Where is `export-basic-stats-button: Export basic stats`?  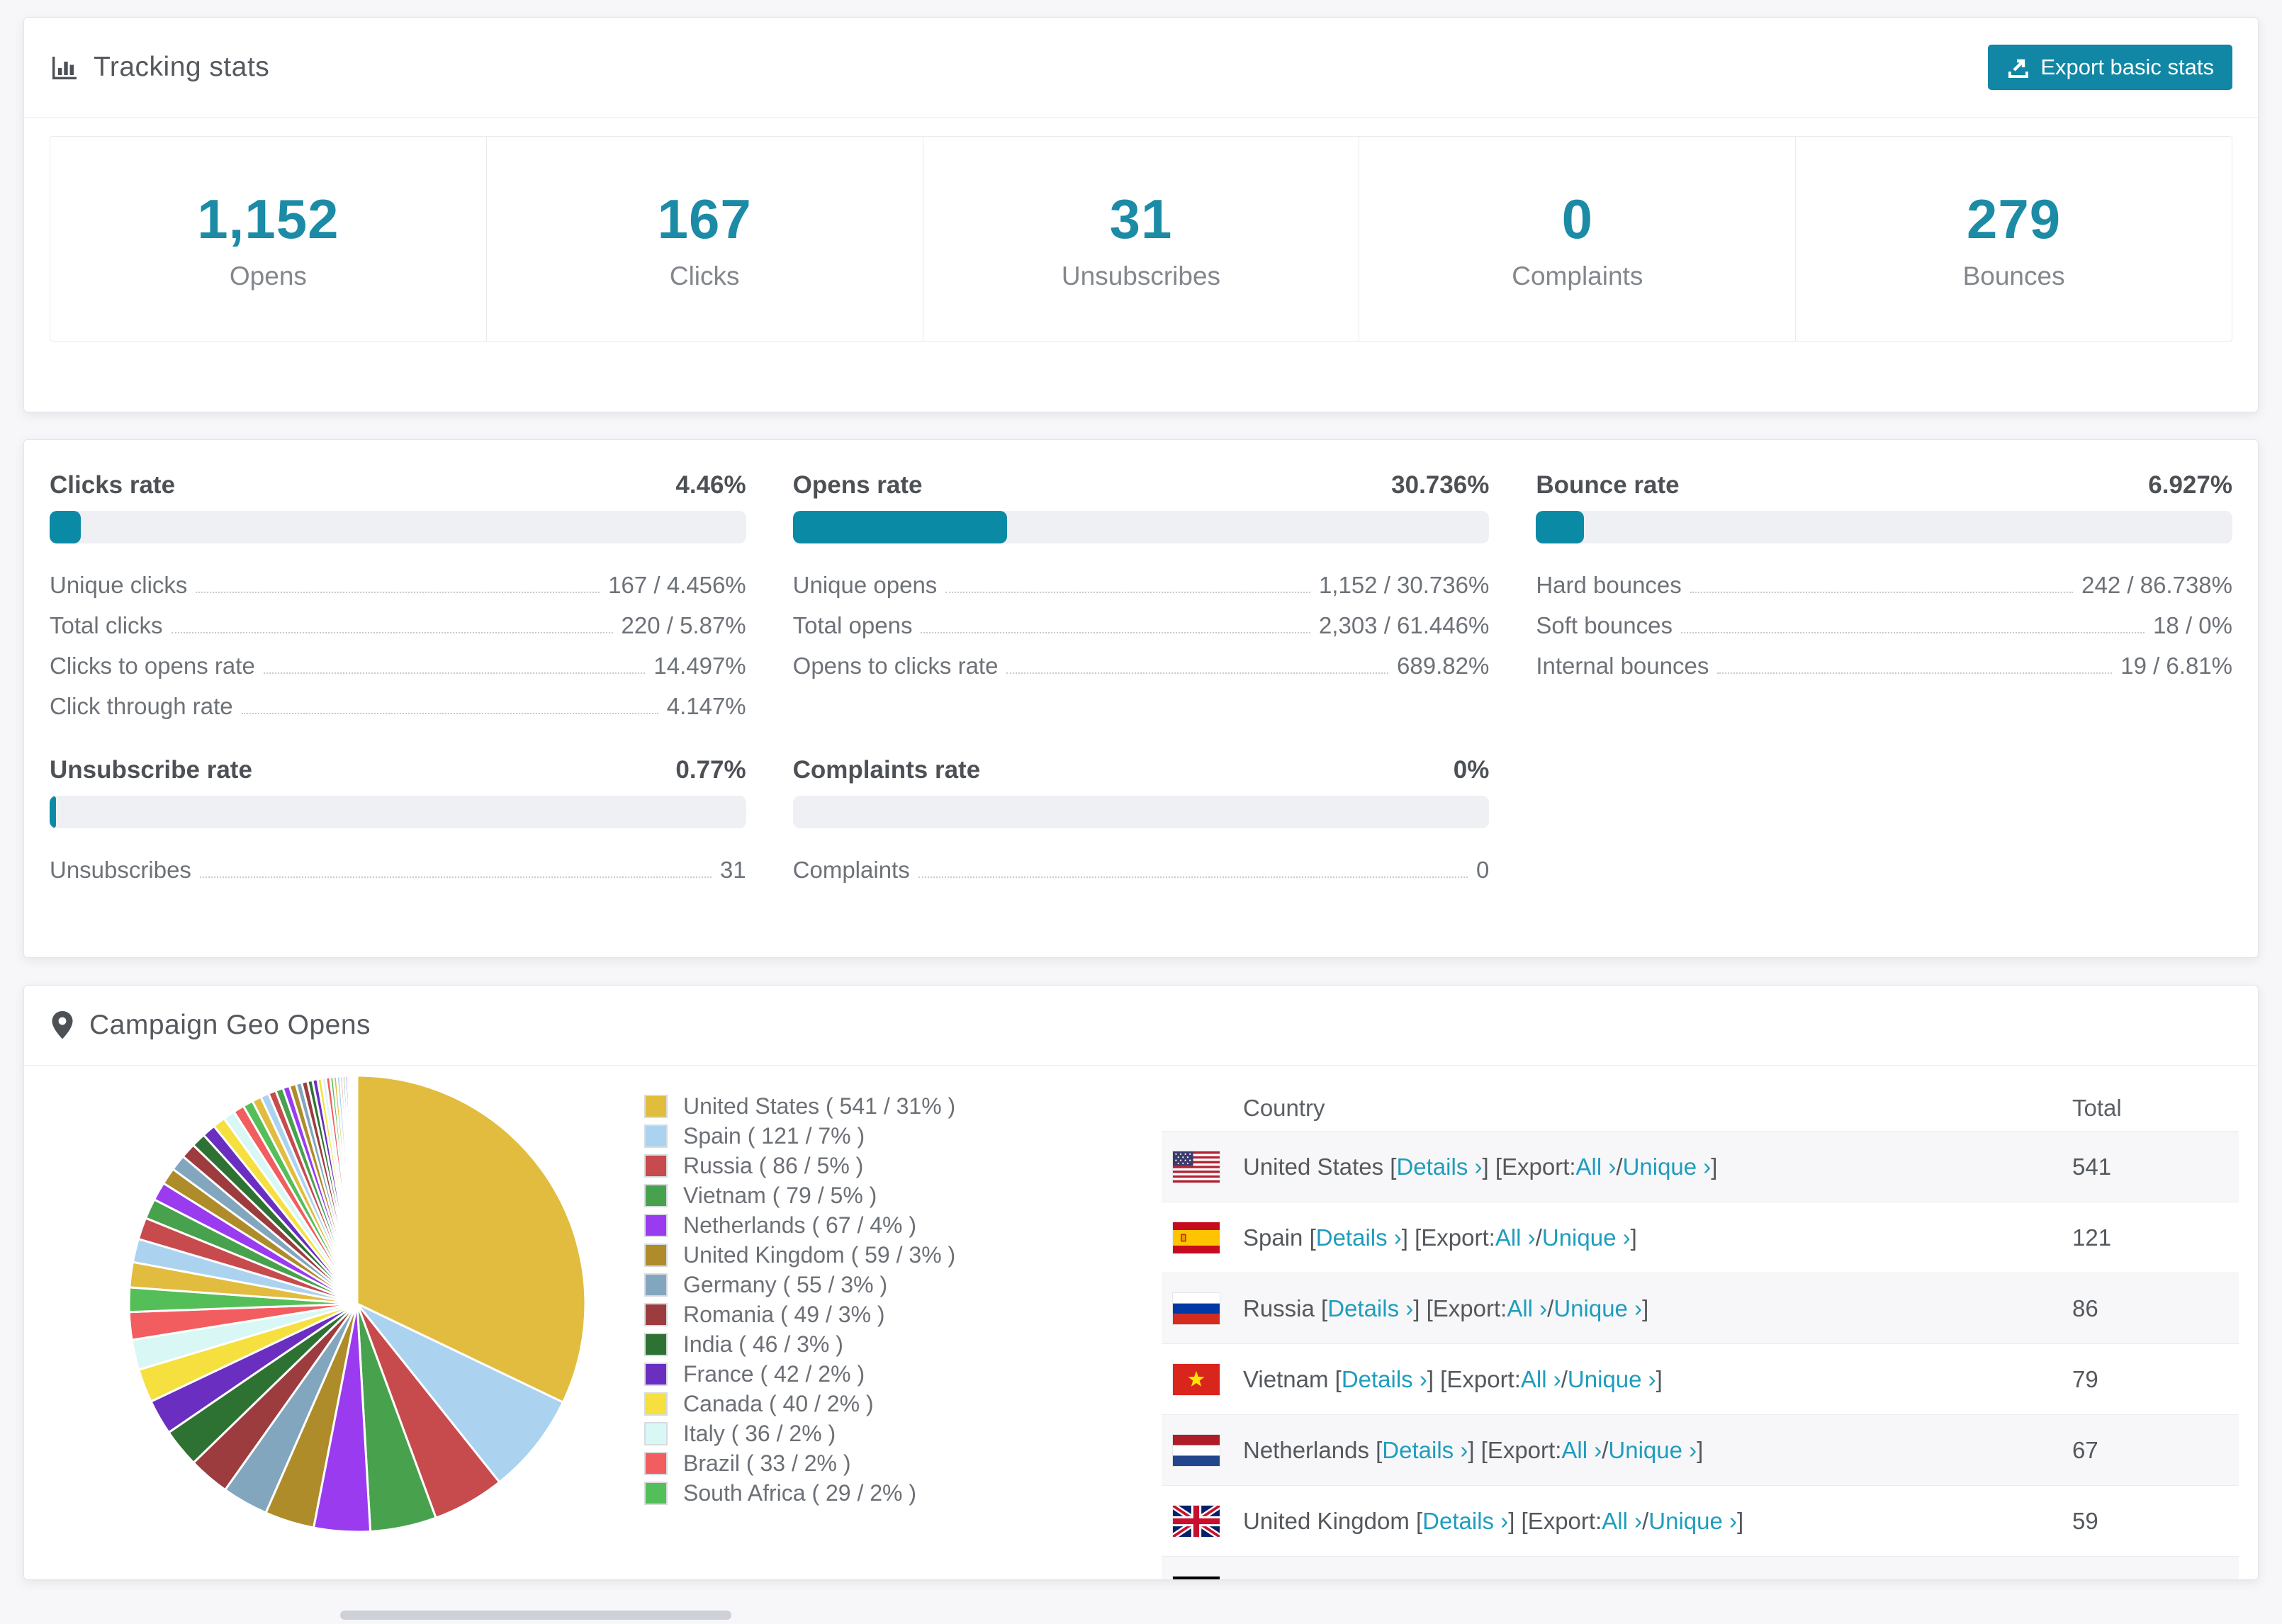
export-basic-stats-button: Export basic stats is located at coordinates (2110, 67).